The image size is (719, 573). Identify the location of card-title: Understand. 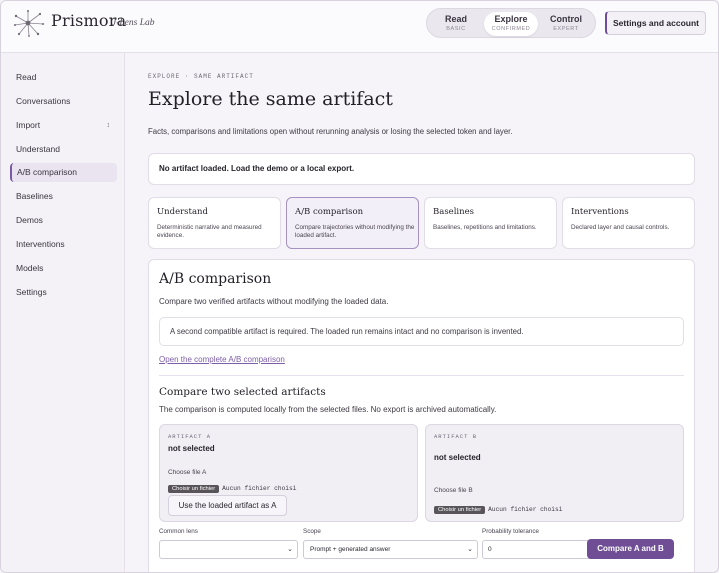
(182, 212).